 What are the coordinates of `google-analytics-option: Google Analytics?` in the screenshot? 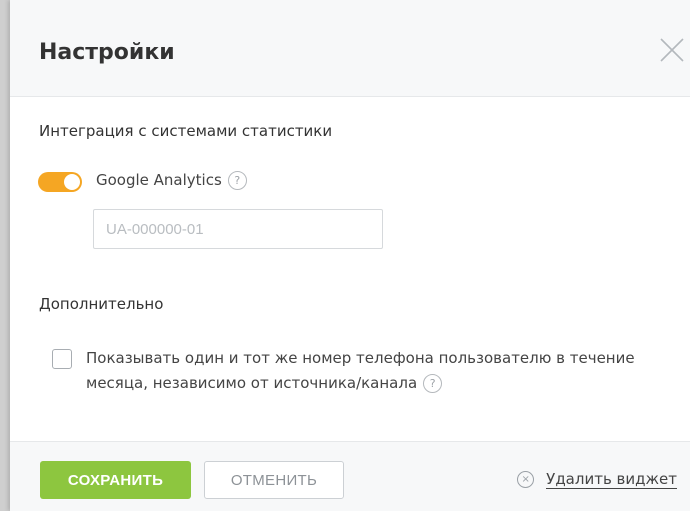 It's located at (171, 181).